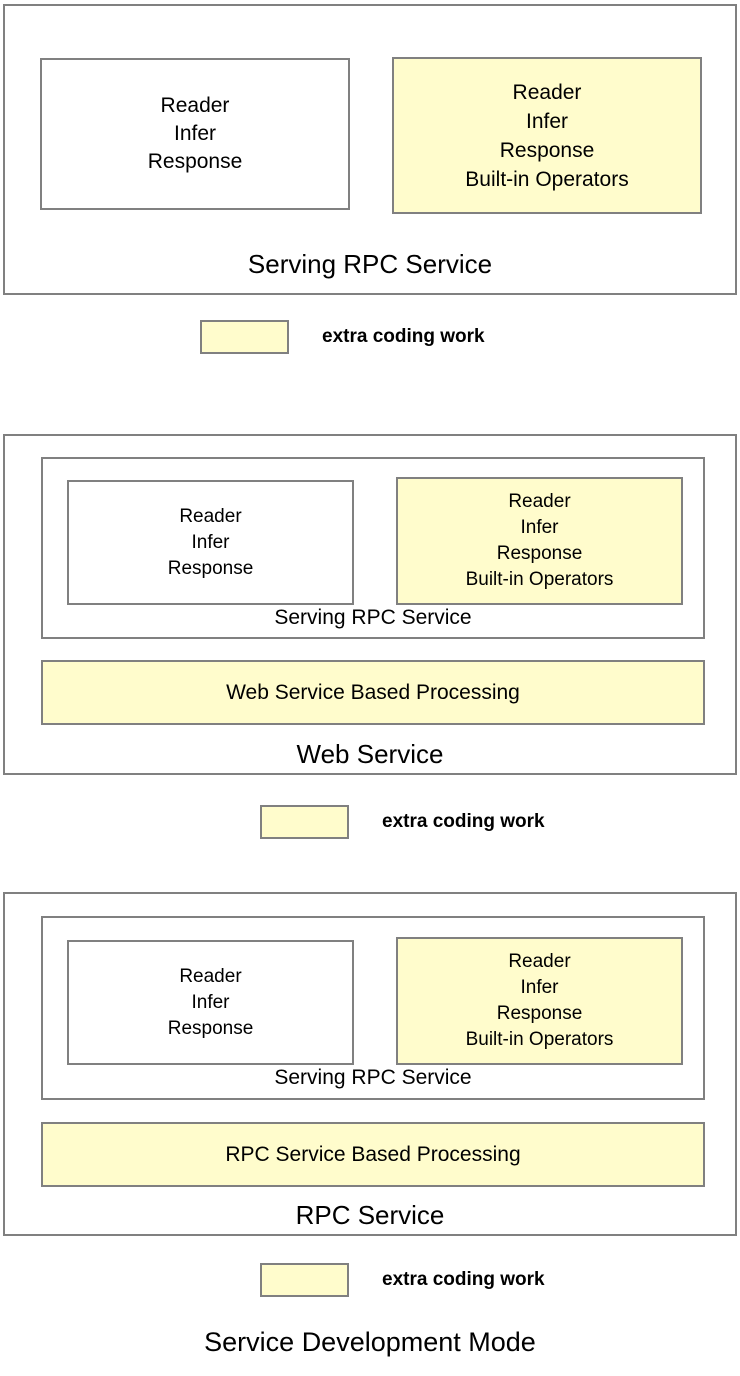 This screenshot has height=1376, width=740. I want to click on panel-label-rpc-service: RPC Service, so click(370, 1215).